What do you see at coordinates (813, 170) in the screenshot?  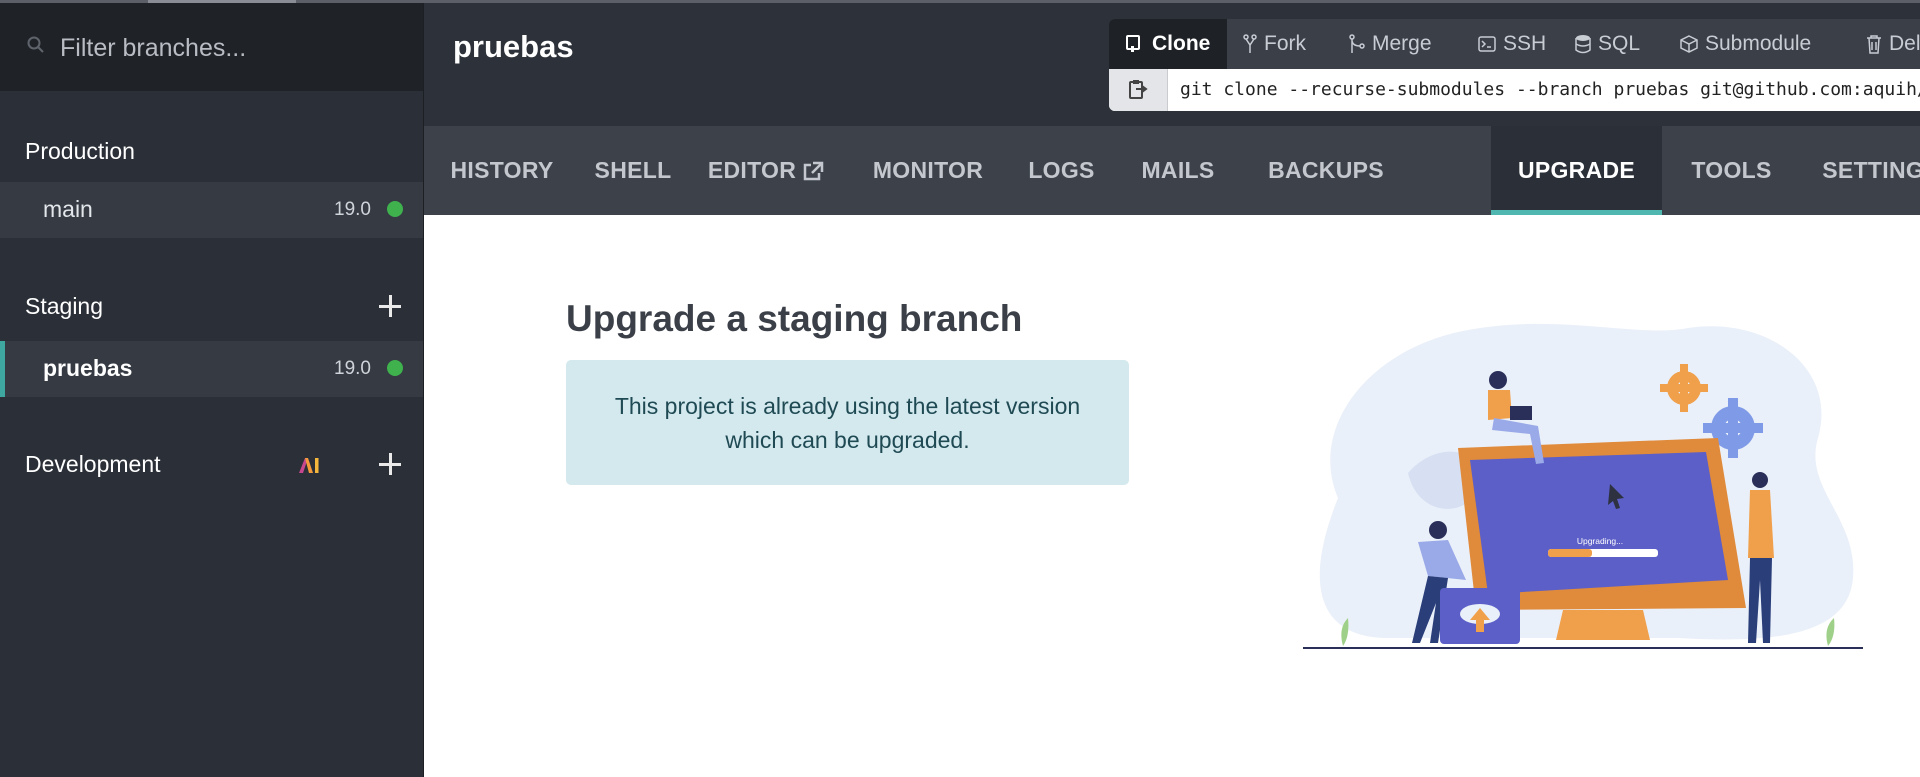 I see `external-link-icon` at bounding box center [813, 170].